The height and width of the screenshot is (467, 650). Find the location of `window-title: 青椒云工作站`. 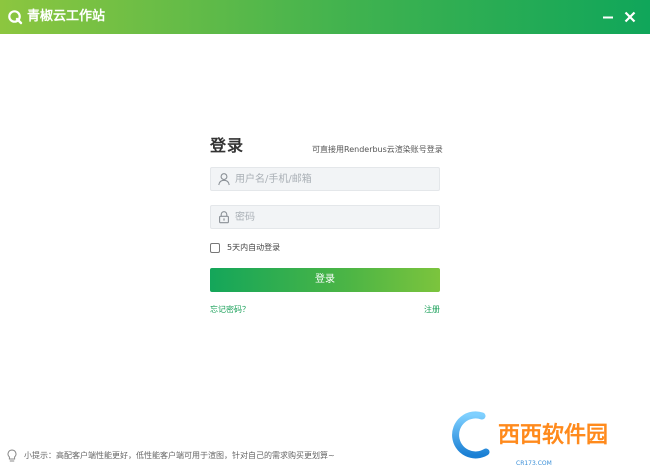

window-title: 青椒云工作站 is located at coordinates (66, 16).